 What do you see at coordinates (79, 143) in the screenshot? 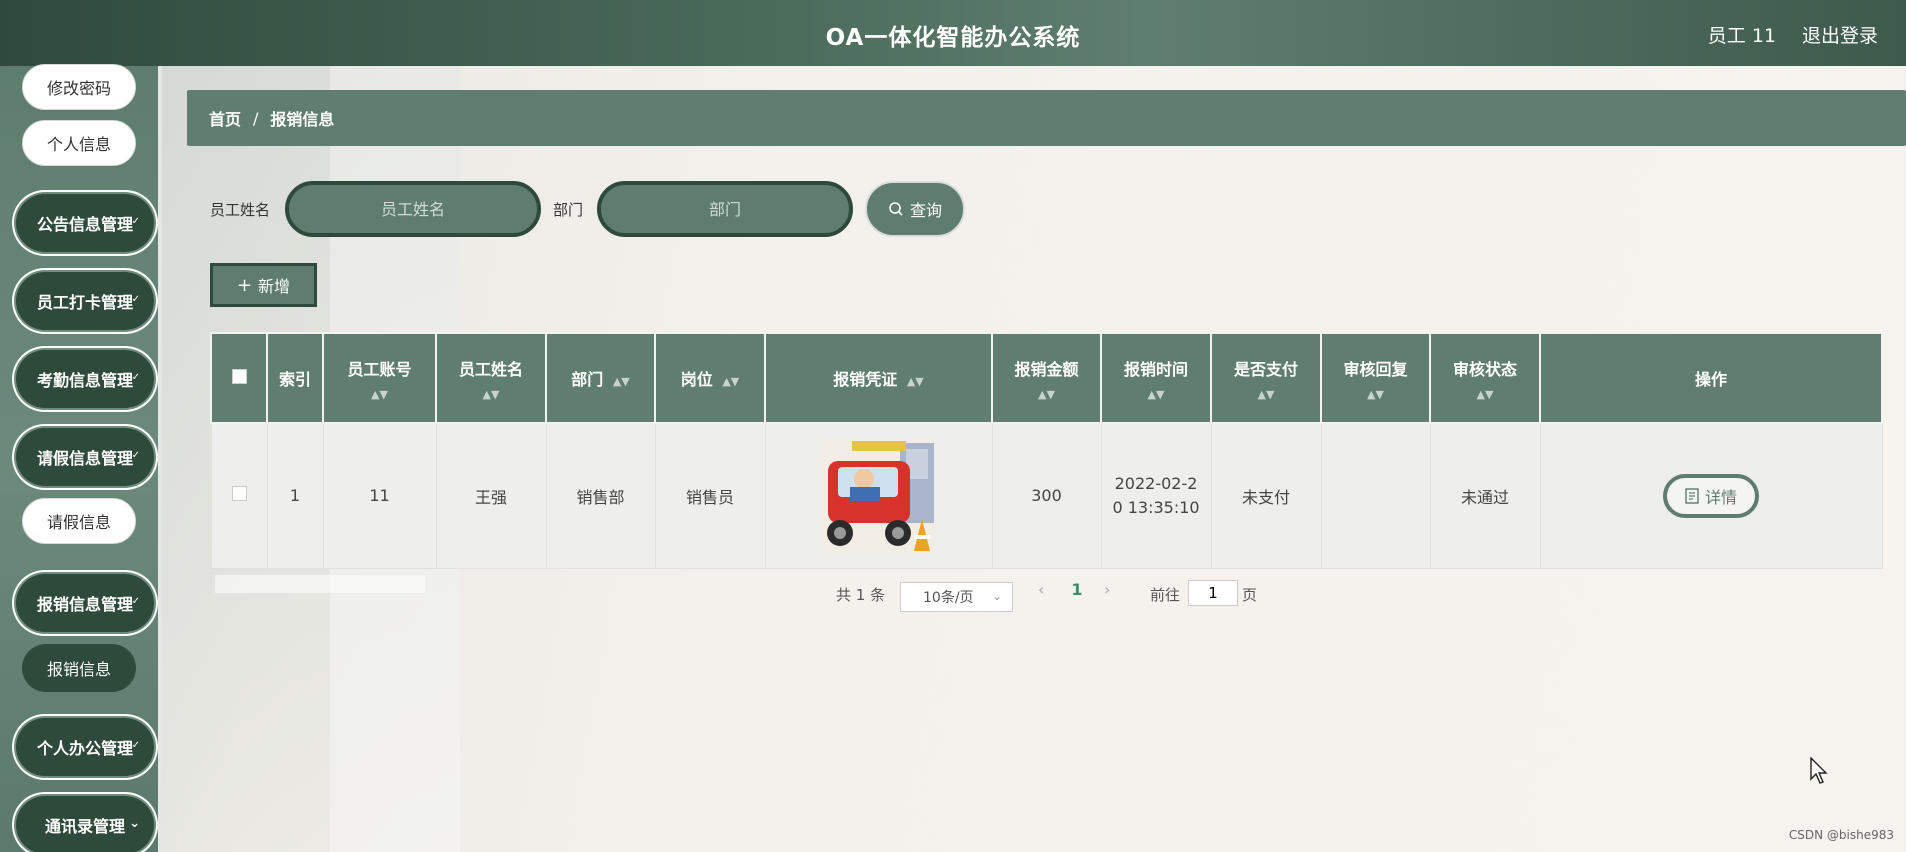
I see `profile-button: 个人信息` at bounding box center [79, 143].